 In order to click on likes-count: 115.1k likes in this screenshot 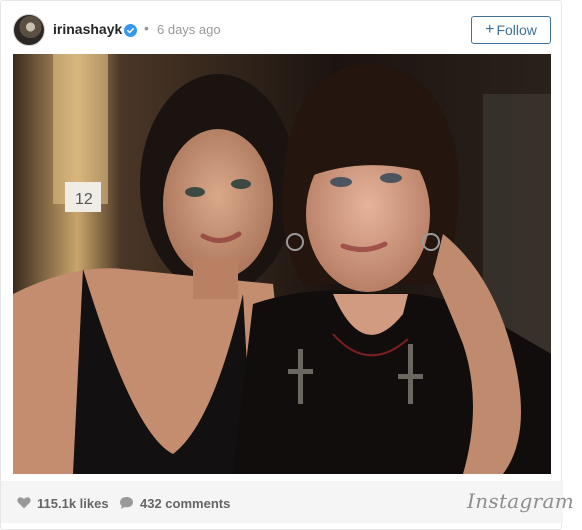, I will do `click(73, 503)`.